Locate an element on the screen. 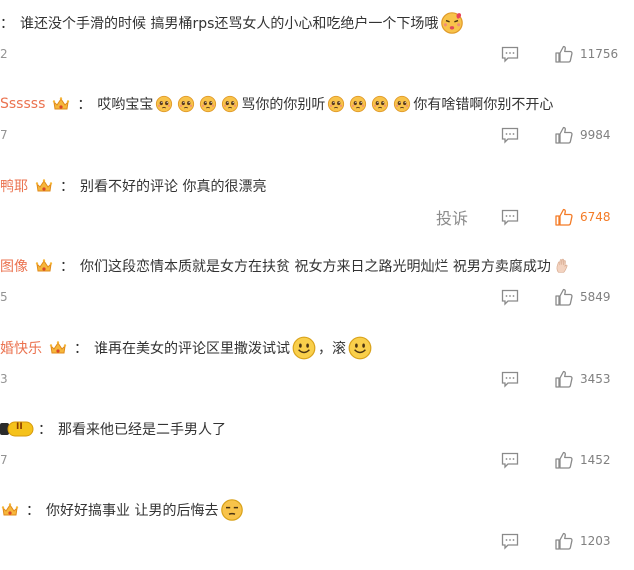 The height and width of the screenshot is (570, 634). comment-text: 谁还没个手滑的时候 搞男桶rps还骂女人的小心和吃绝户一个下场哦 is located at coordinates (229, 24).